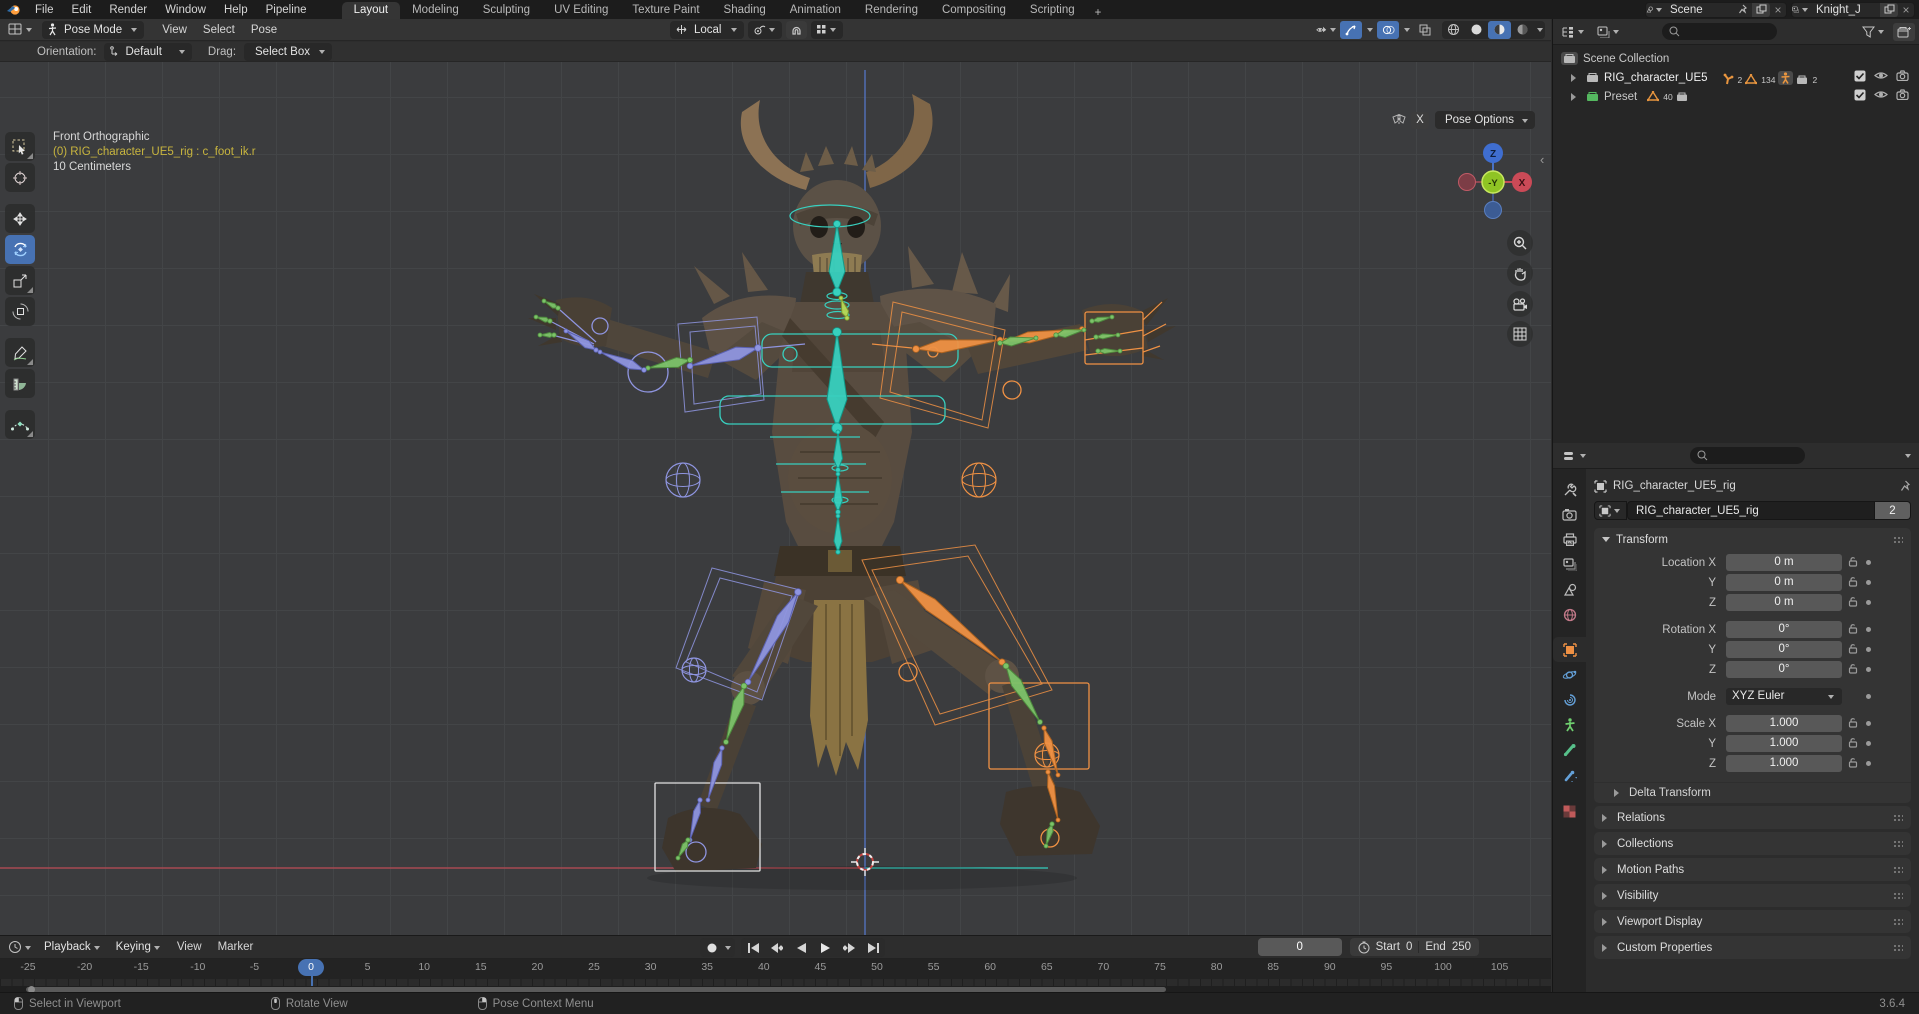  What do you see at coordinates (1299, 947) in the screenshot?
I see `current-frame-field: 0` at bounding box center [1299, 947].